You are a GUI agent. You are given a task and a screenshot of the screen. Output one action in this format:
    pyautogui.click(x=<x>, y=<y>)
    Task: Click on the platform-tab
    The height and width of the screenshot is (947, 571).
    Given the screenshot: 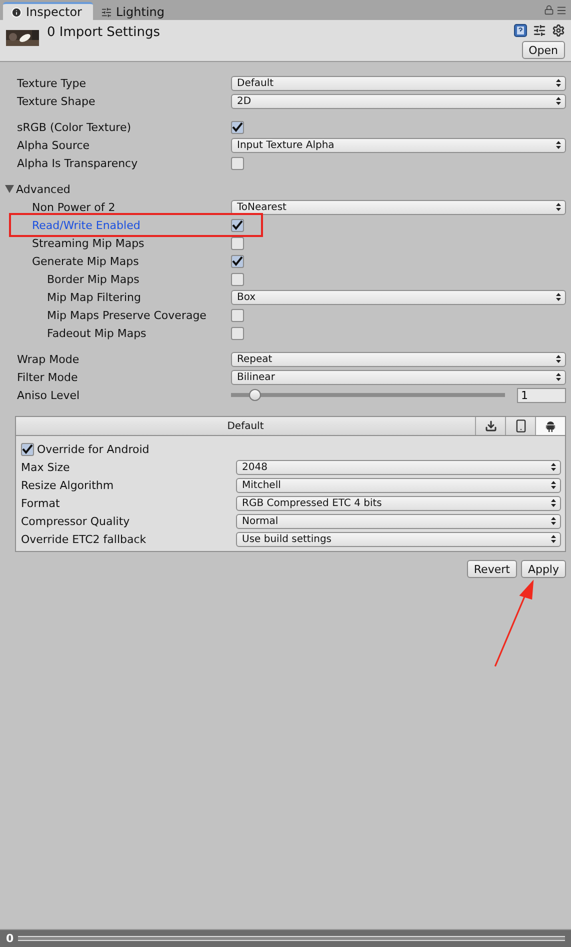 What is the action you would take?
    pyautogui.click(x=550, y=426)
    